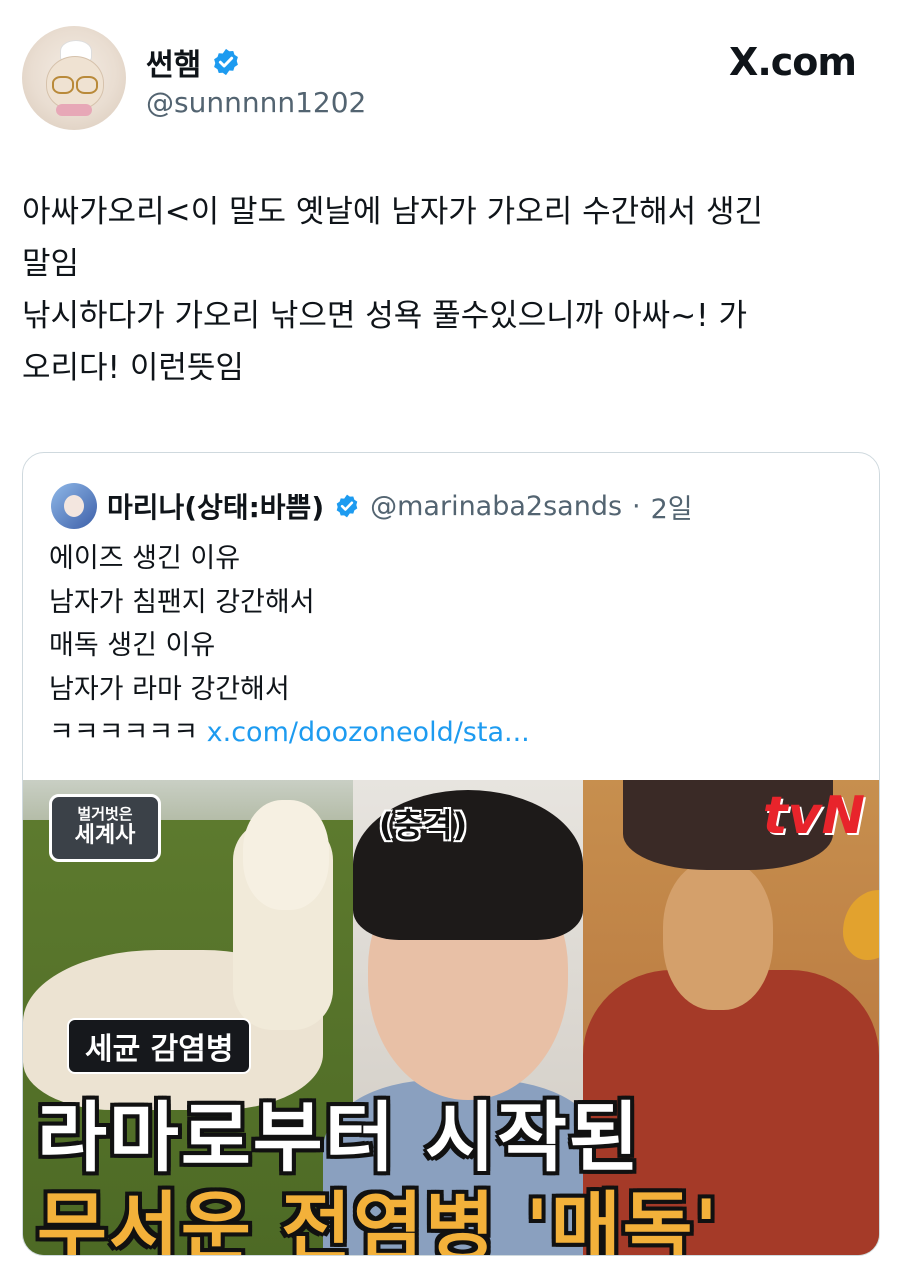  What do you see at coordinates (182, 602) in the screenshot?
I see `quoted-line: 남자가 침팬지 강간해서` at bounding box center [182, 602].